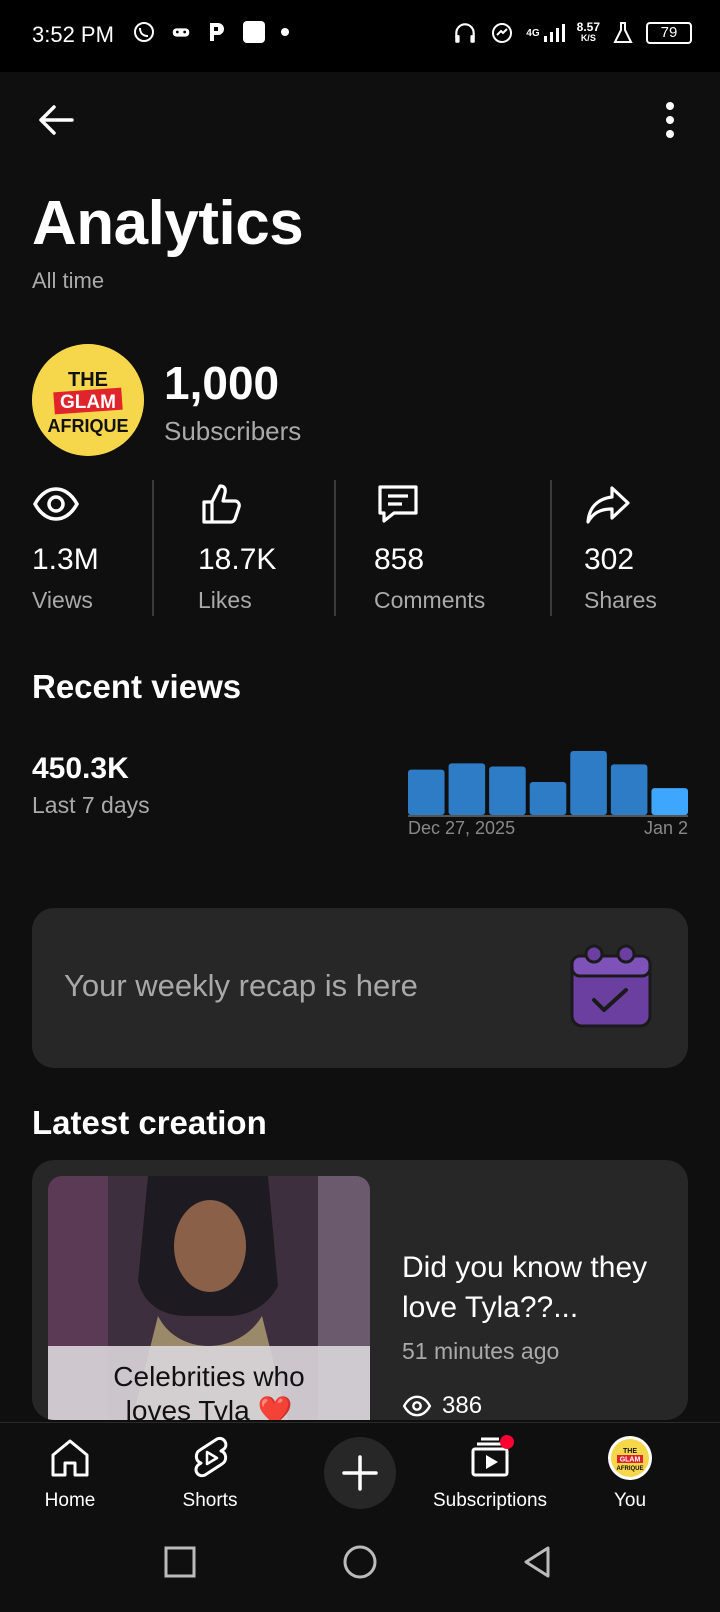  I want to click on status-time: 3:52 PM, so click(73, 34).